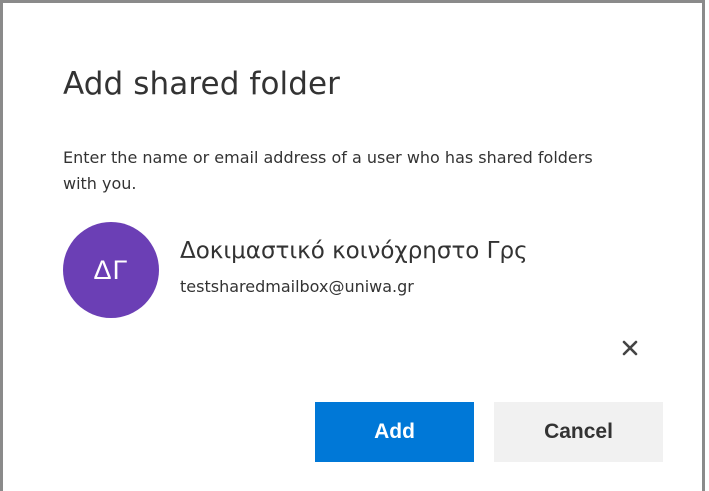 Image resolution: width=709 pixels, height=491 pixels. Describe the element at coordinates (111, 270) in the screenshot. I see `avatar: ΔΓ` at that location.